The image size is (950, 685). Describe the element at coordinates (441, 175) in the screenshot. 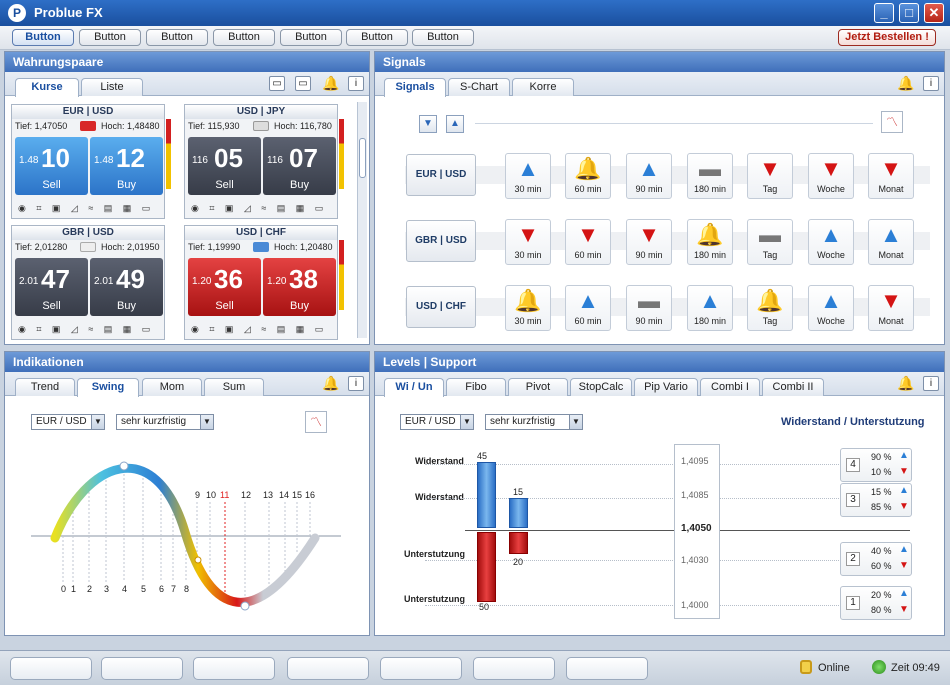

I see `signal-pair-button: EUR | USD` at that location.